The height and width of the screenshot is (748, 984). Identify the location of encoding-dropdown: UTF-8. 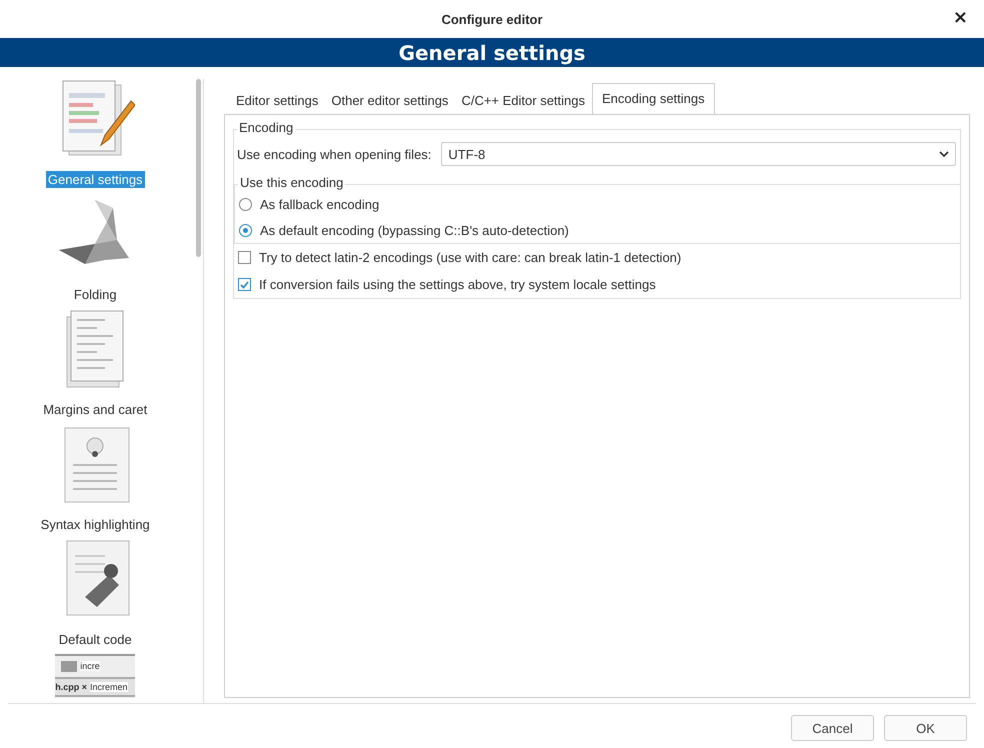
(698, 154).